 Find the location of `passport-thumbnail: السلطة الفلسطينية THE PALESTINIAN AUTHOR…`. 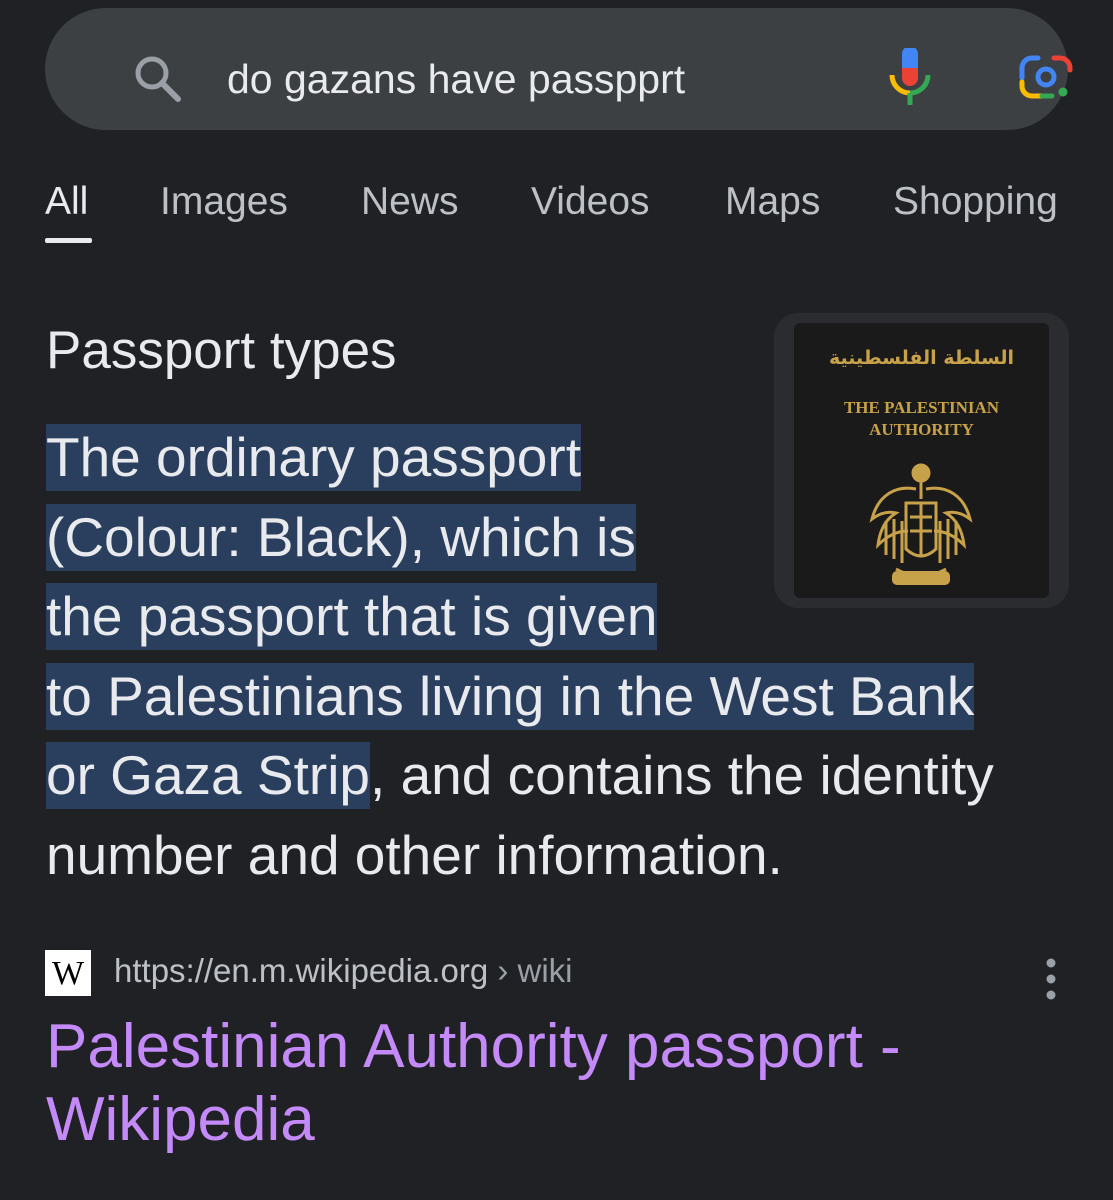

passport-thumbnail: السلطة الفلسطينية THE PALESTINIAN AUTHOR… is located at coordinates (921, 460).